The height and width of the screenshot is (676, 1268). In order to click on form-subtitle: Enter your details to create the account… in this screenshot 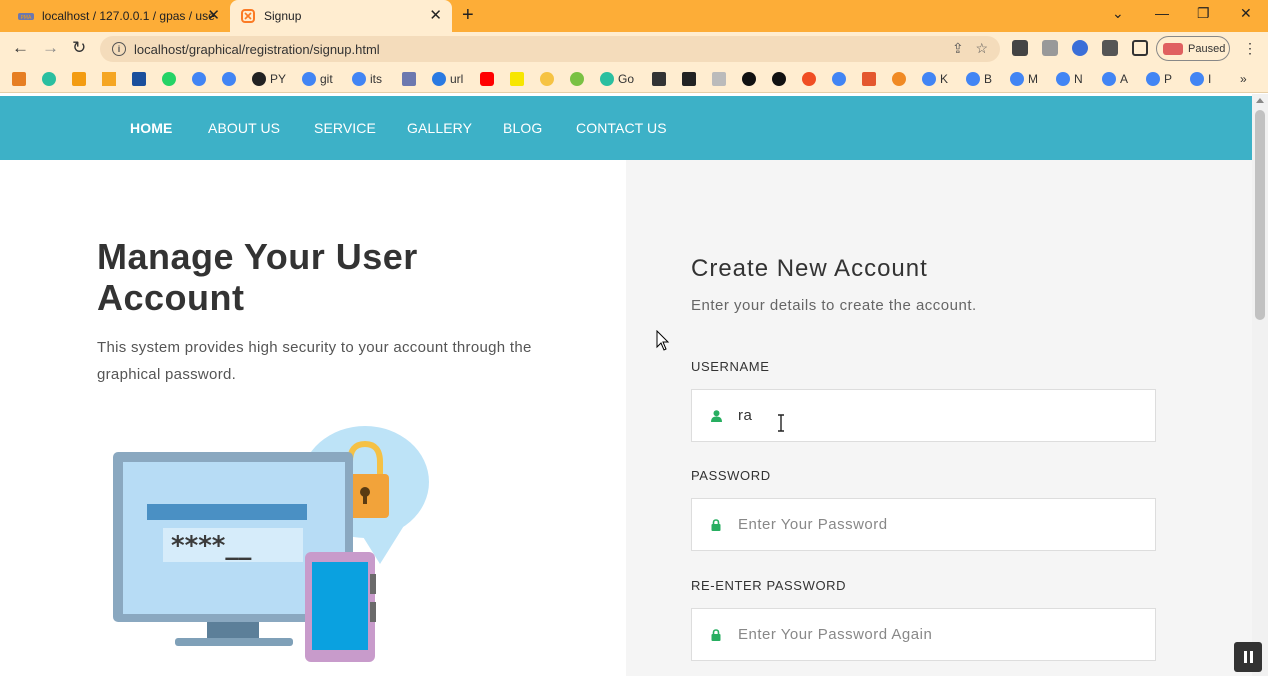, I will do `click(834, 305)`.